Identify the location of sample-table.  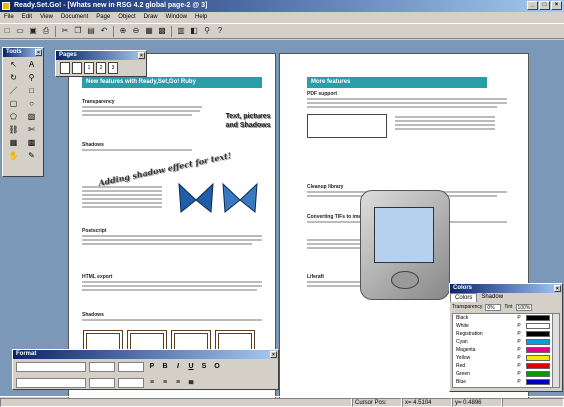
(347, 126).